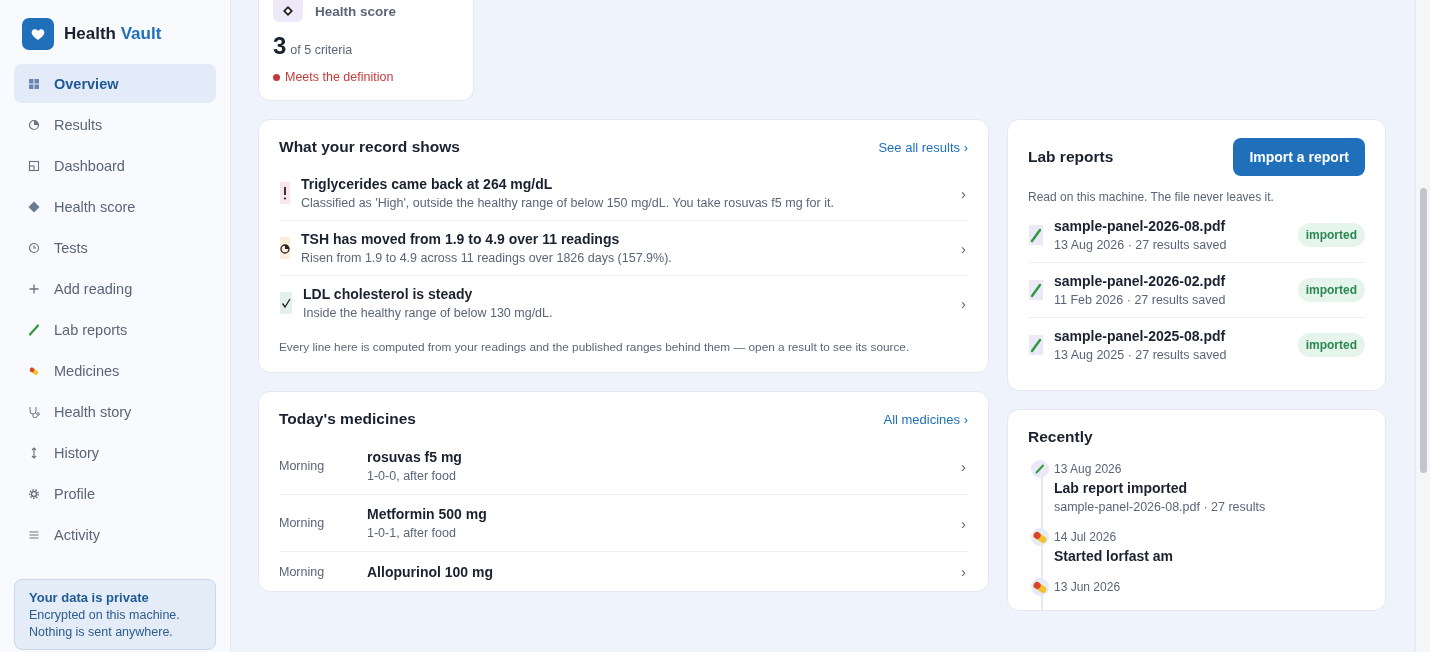 The image size is (1430, 652). Describe the element at coordinates (1140, 281) in the screenshot. I see `report-file: sample-panel-2026-02.pdf` at that location.